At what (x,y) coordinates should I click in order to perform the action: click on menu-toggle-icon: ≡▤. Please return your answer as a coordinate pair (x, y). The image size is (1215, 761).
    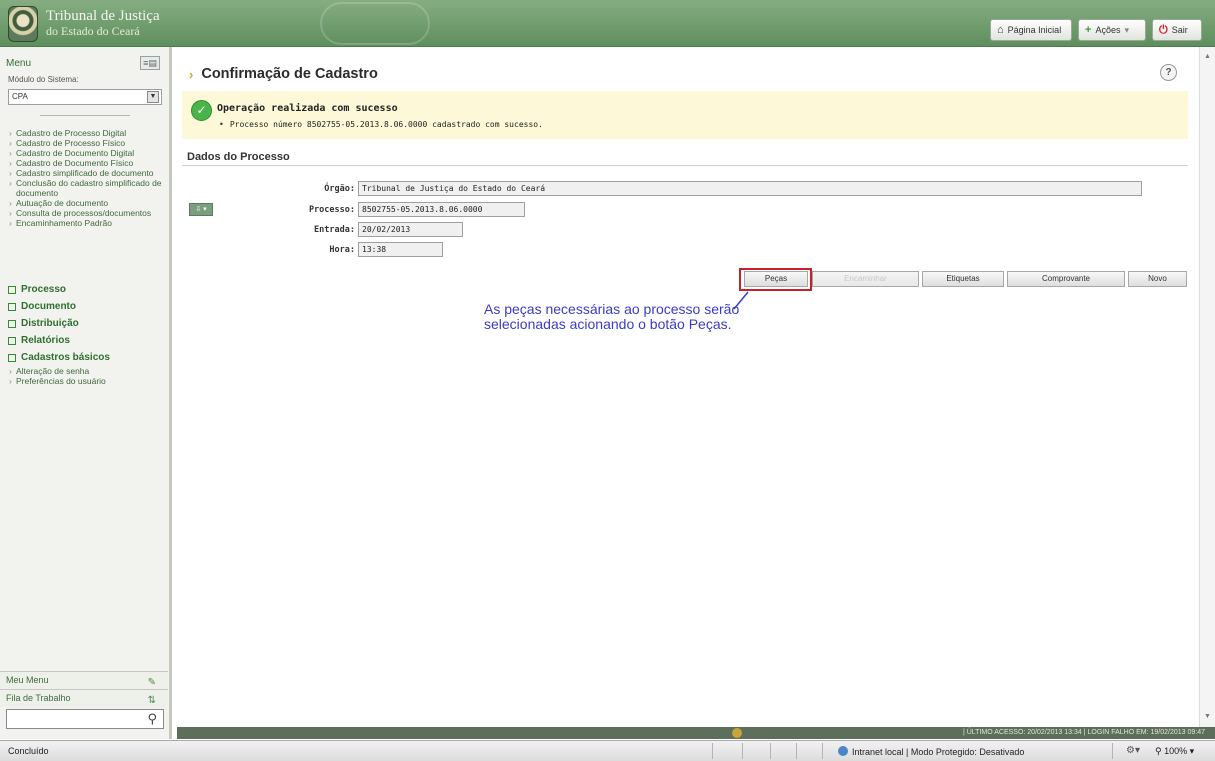
    Looking at the image, I should click on (150, 63).